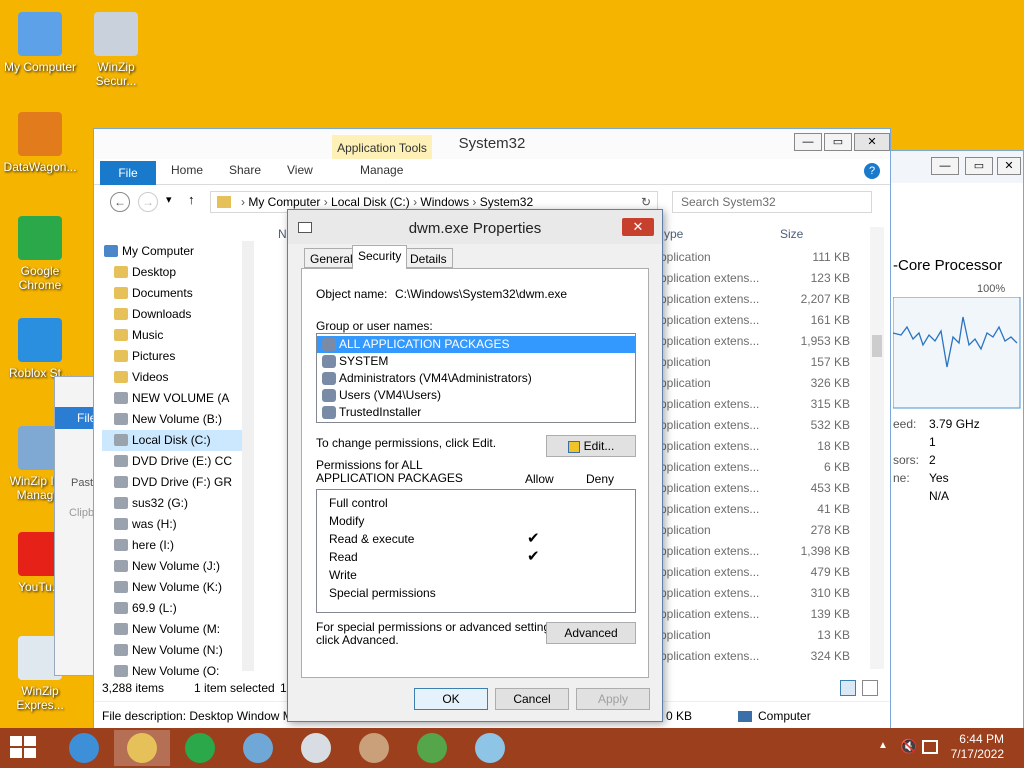 Image resolution: width=1024 pixels, height=768 pixels. I want to click on column-type: ype, so click(673, 234).